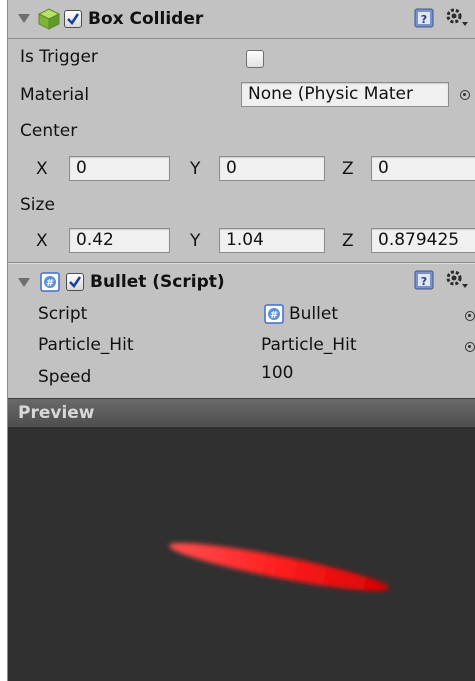 The height and width of the screenshot is (681, 475). I want to click on bullet-script-title: Bullet (Script), so click(157, 282).